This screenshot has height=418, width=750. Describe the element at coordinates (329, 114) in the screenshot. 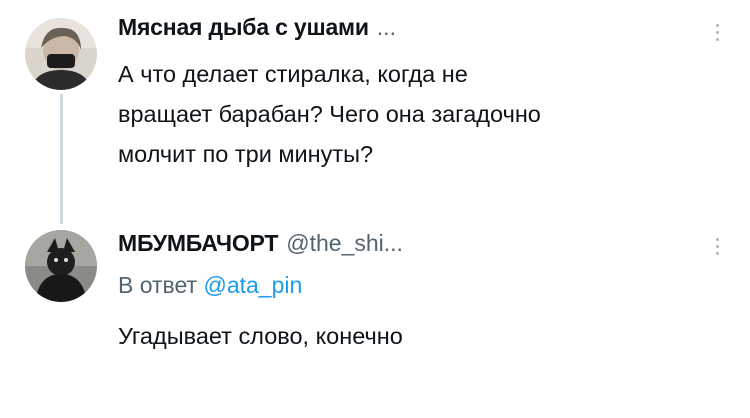

I see `tweet-text-line: вращает барабан? Чего она загадочно` at that location.